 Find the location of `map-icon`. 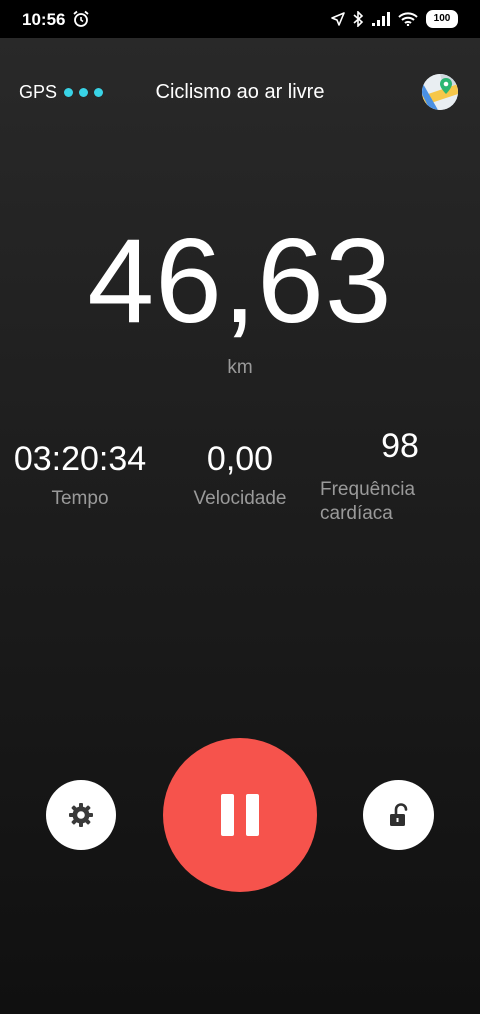

map-icon is located at coordinates (440, 92).